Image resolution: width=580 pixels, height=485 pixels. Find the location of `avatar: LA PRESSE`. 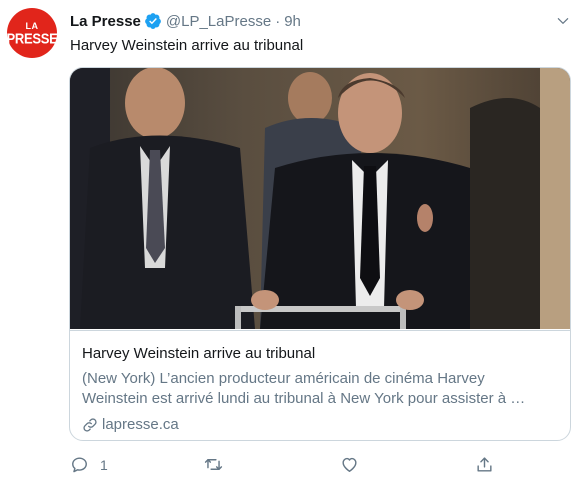

avatar: LA PRESSE is located at coordinates (32, 33).